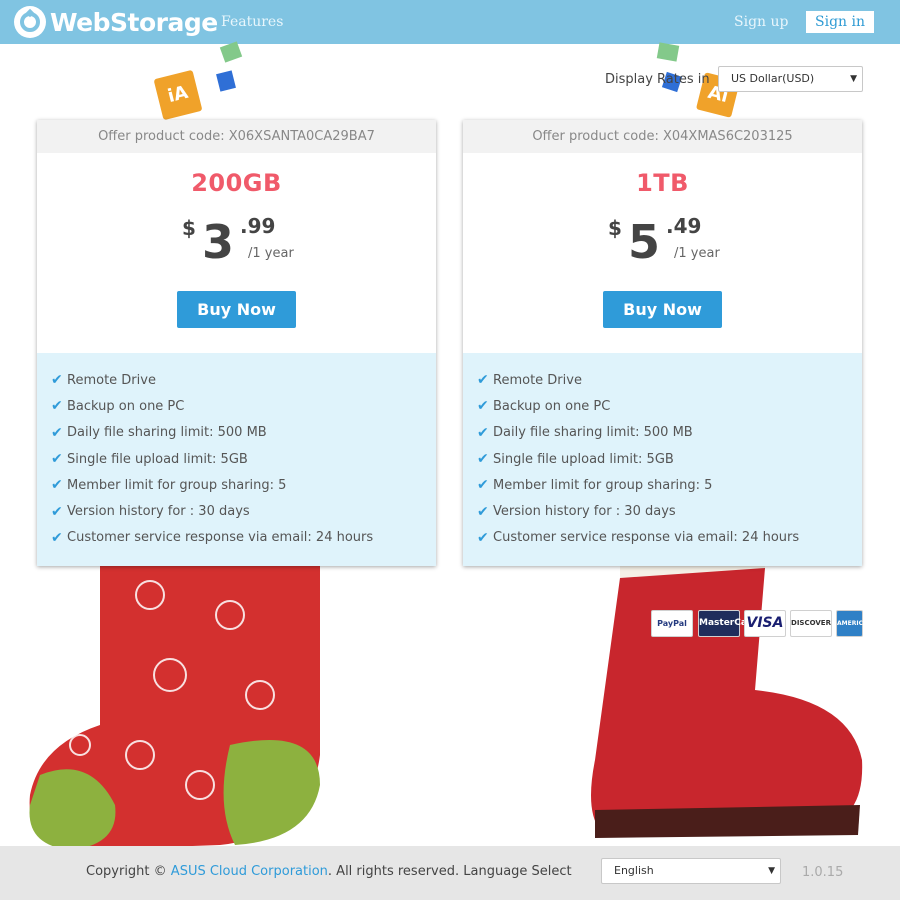  What do you see at coordinates (226, 81) in the screenshot?
I see `decor-tag-blue-icon` at bounding box center [226, 81].